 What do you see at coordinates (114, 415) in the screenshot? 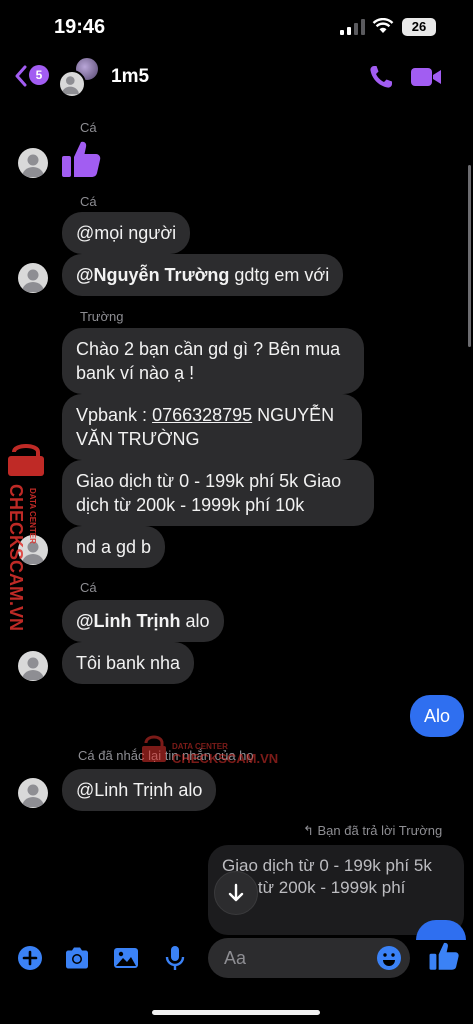
I see `message-text: Vpbank :` at bounding box center [114, 415].